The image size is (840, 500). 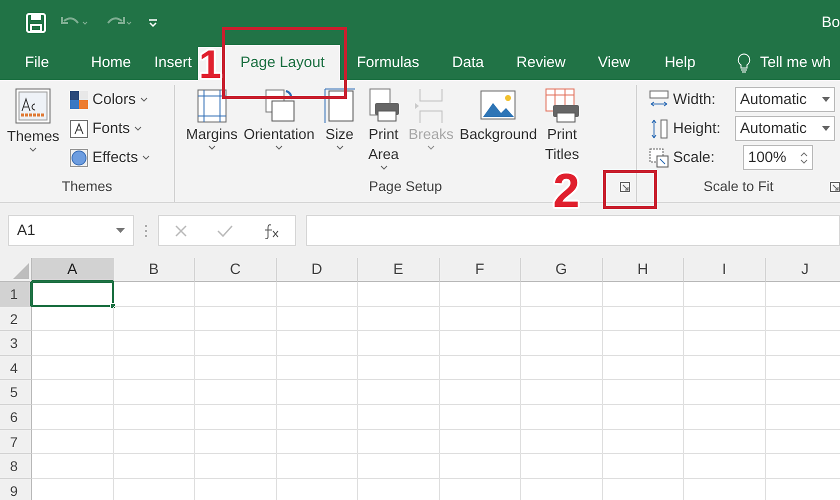 I want to click on function-icon, so click(x=271, y=230).